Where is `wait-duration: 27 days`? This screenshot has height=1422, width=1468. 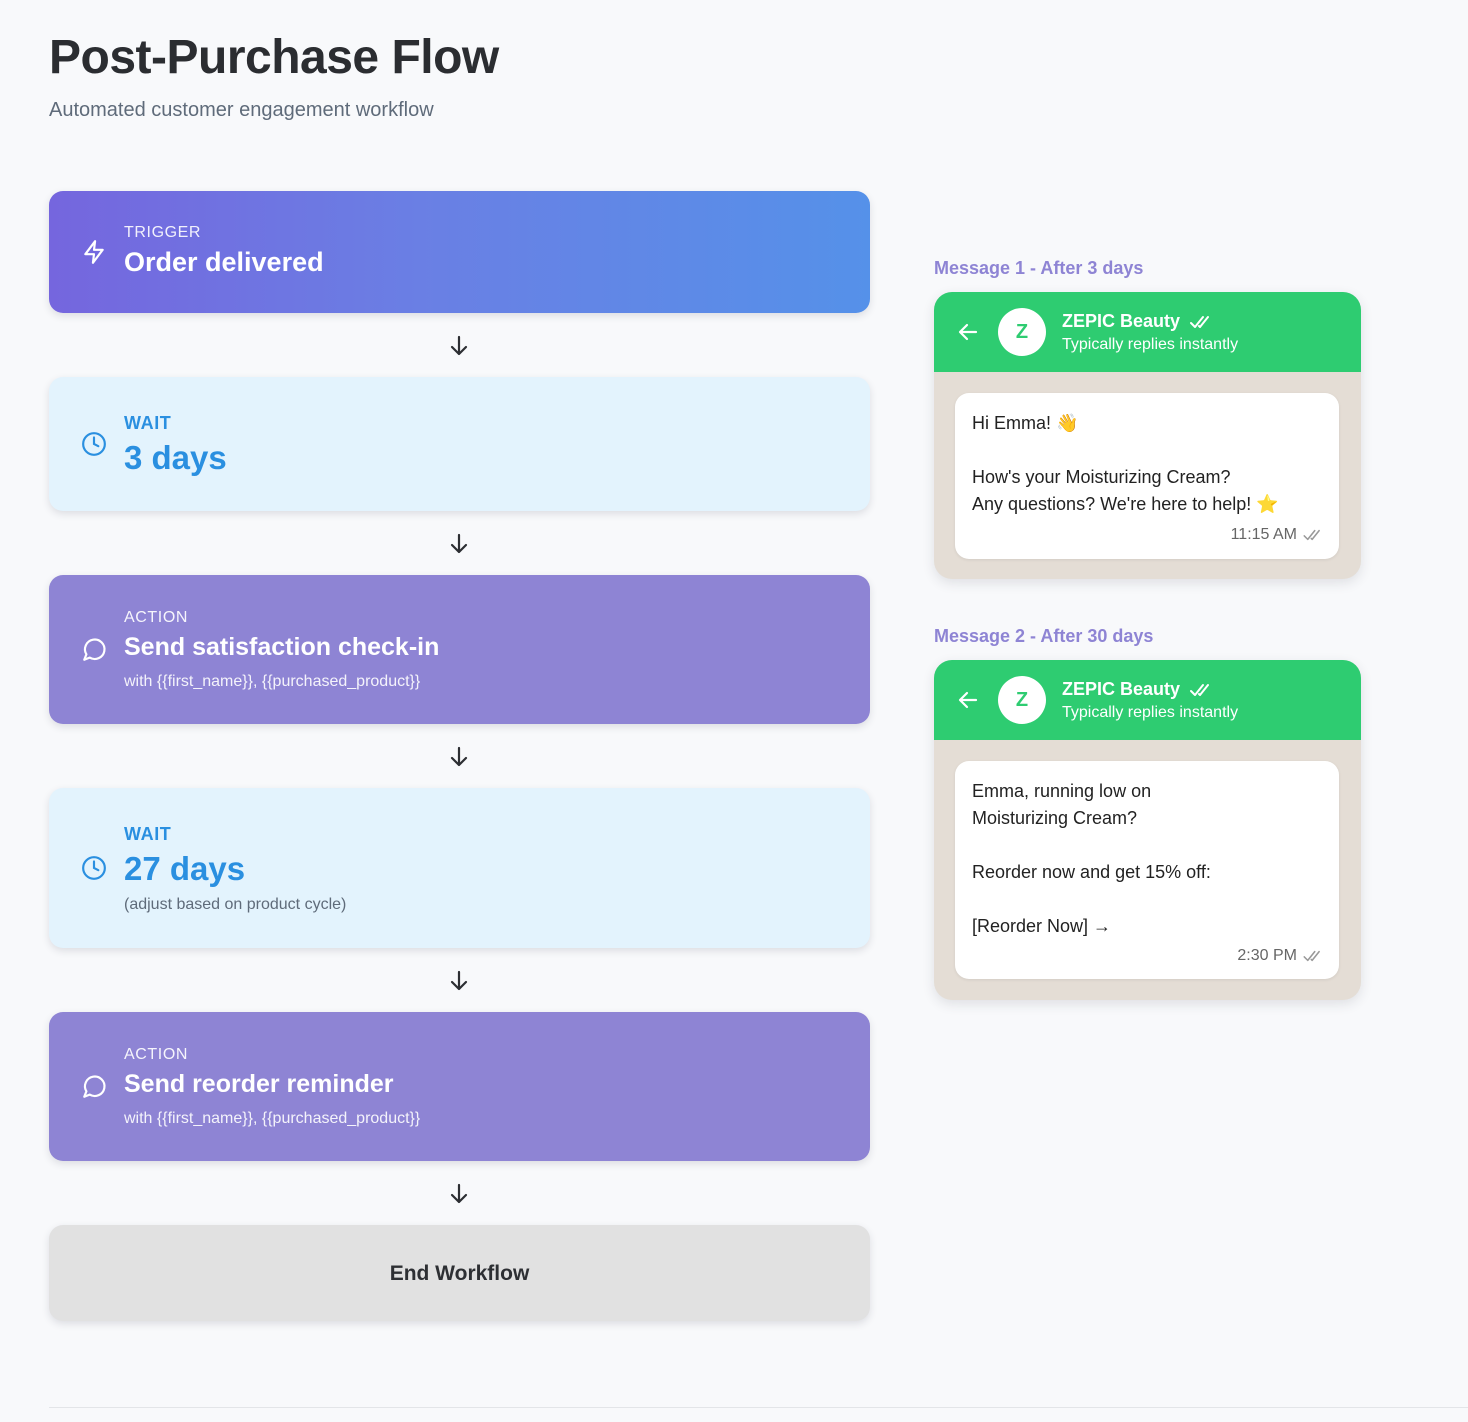
wait-duration: 27 days is located at coordinates (185, 868).